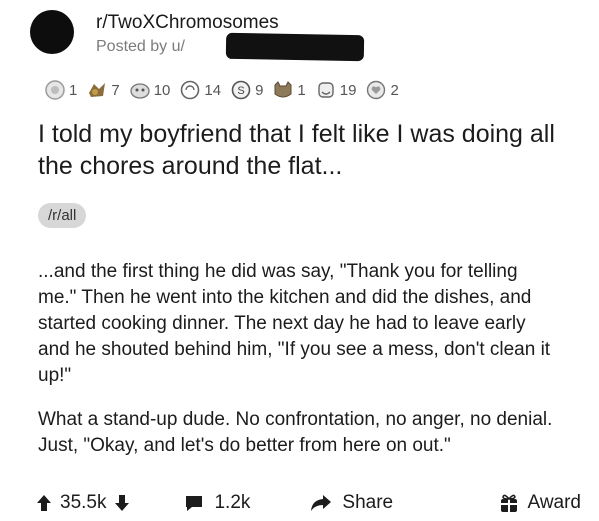  What do you see at coordinates (348, 90) in the screenshot?
I see `award-count: 19` at bounding box center [348, 90].